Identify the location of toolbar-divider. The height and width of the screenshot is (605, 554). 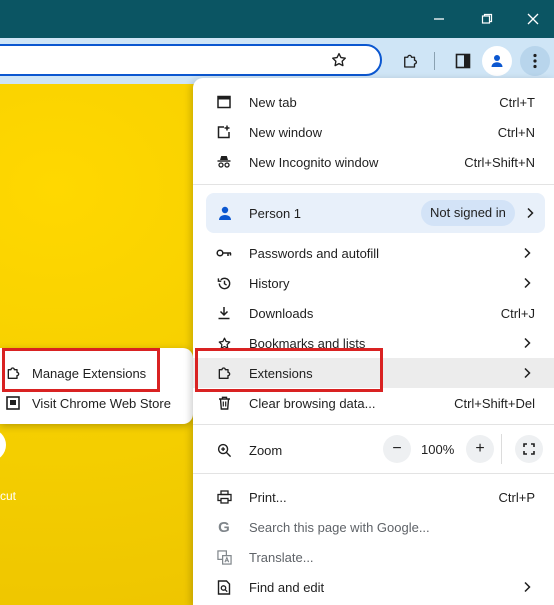
(434, 61).